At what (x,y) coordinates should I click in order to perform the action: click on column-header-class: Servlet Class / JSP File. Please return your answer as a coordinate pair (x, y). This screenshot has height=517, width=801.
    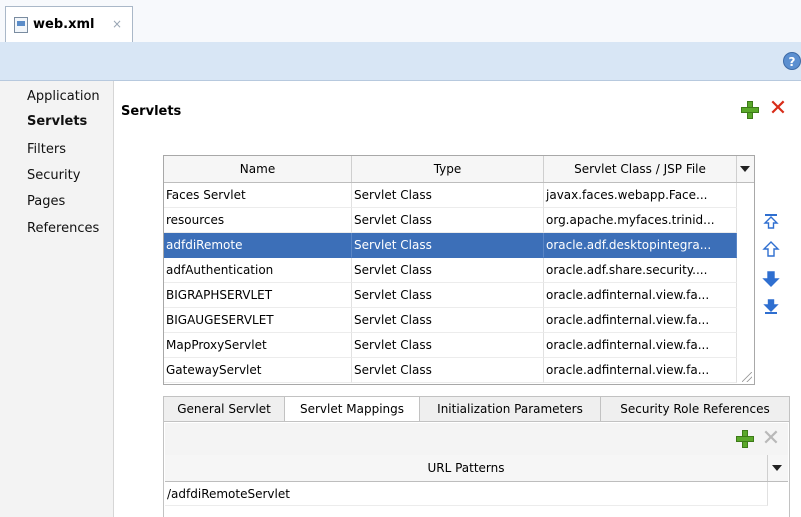
    Looking at the image, I should click on (640, 169).